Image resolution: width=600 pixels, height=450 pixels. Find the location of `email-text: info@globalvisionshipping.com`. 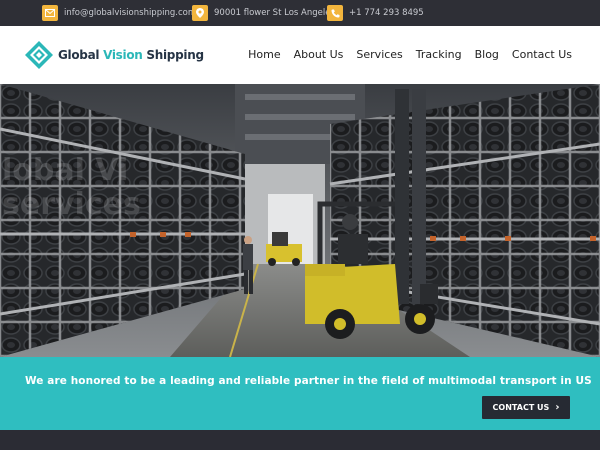

email-text: info@globalvisionshipping.com is located at coordinates (130, 13).